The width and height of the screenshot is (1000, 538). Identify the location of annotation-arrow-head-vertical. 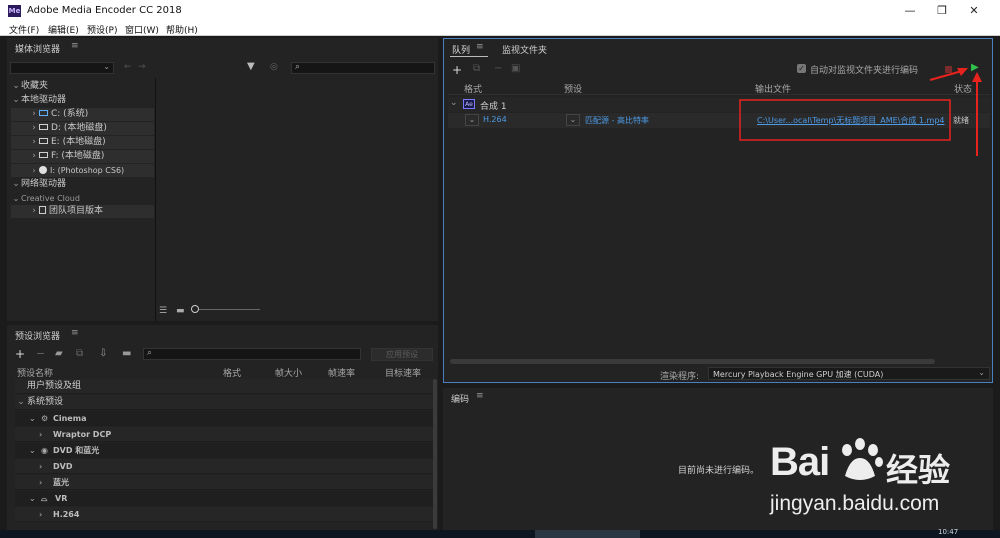
(977, 77).